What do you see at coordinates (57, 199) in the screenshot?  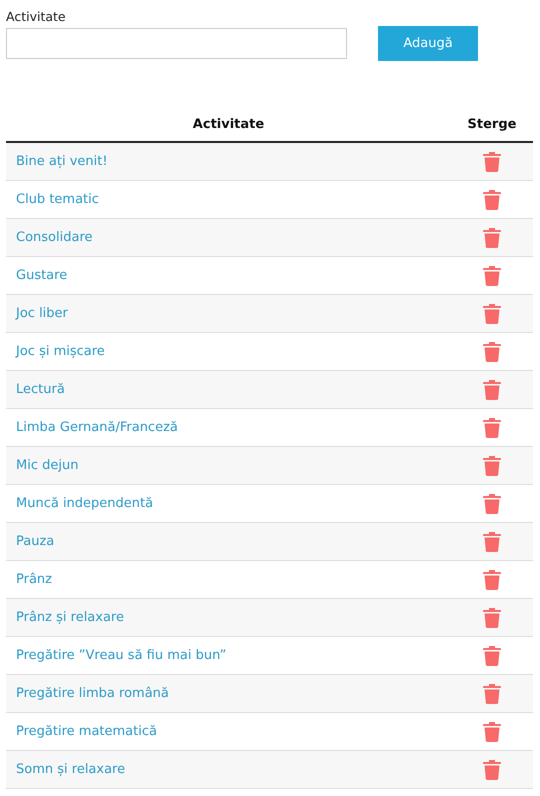 I see `activity-link: Club tematic` at bounding box center [57, 199].